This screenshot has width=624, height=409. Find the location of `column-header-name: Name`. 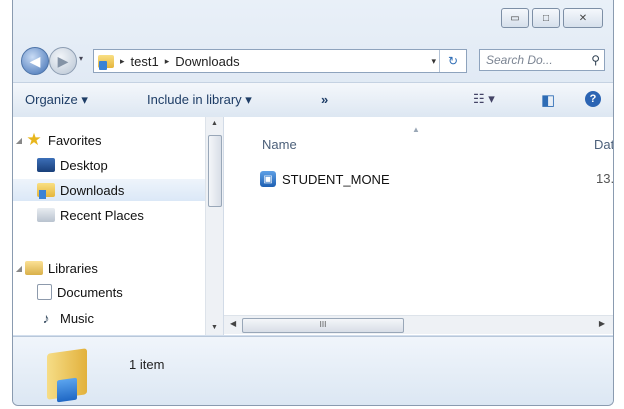

column-header-name: Name is located at coordinates (279, 144).